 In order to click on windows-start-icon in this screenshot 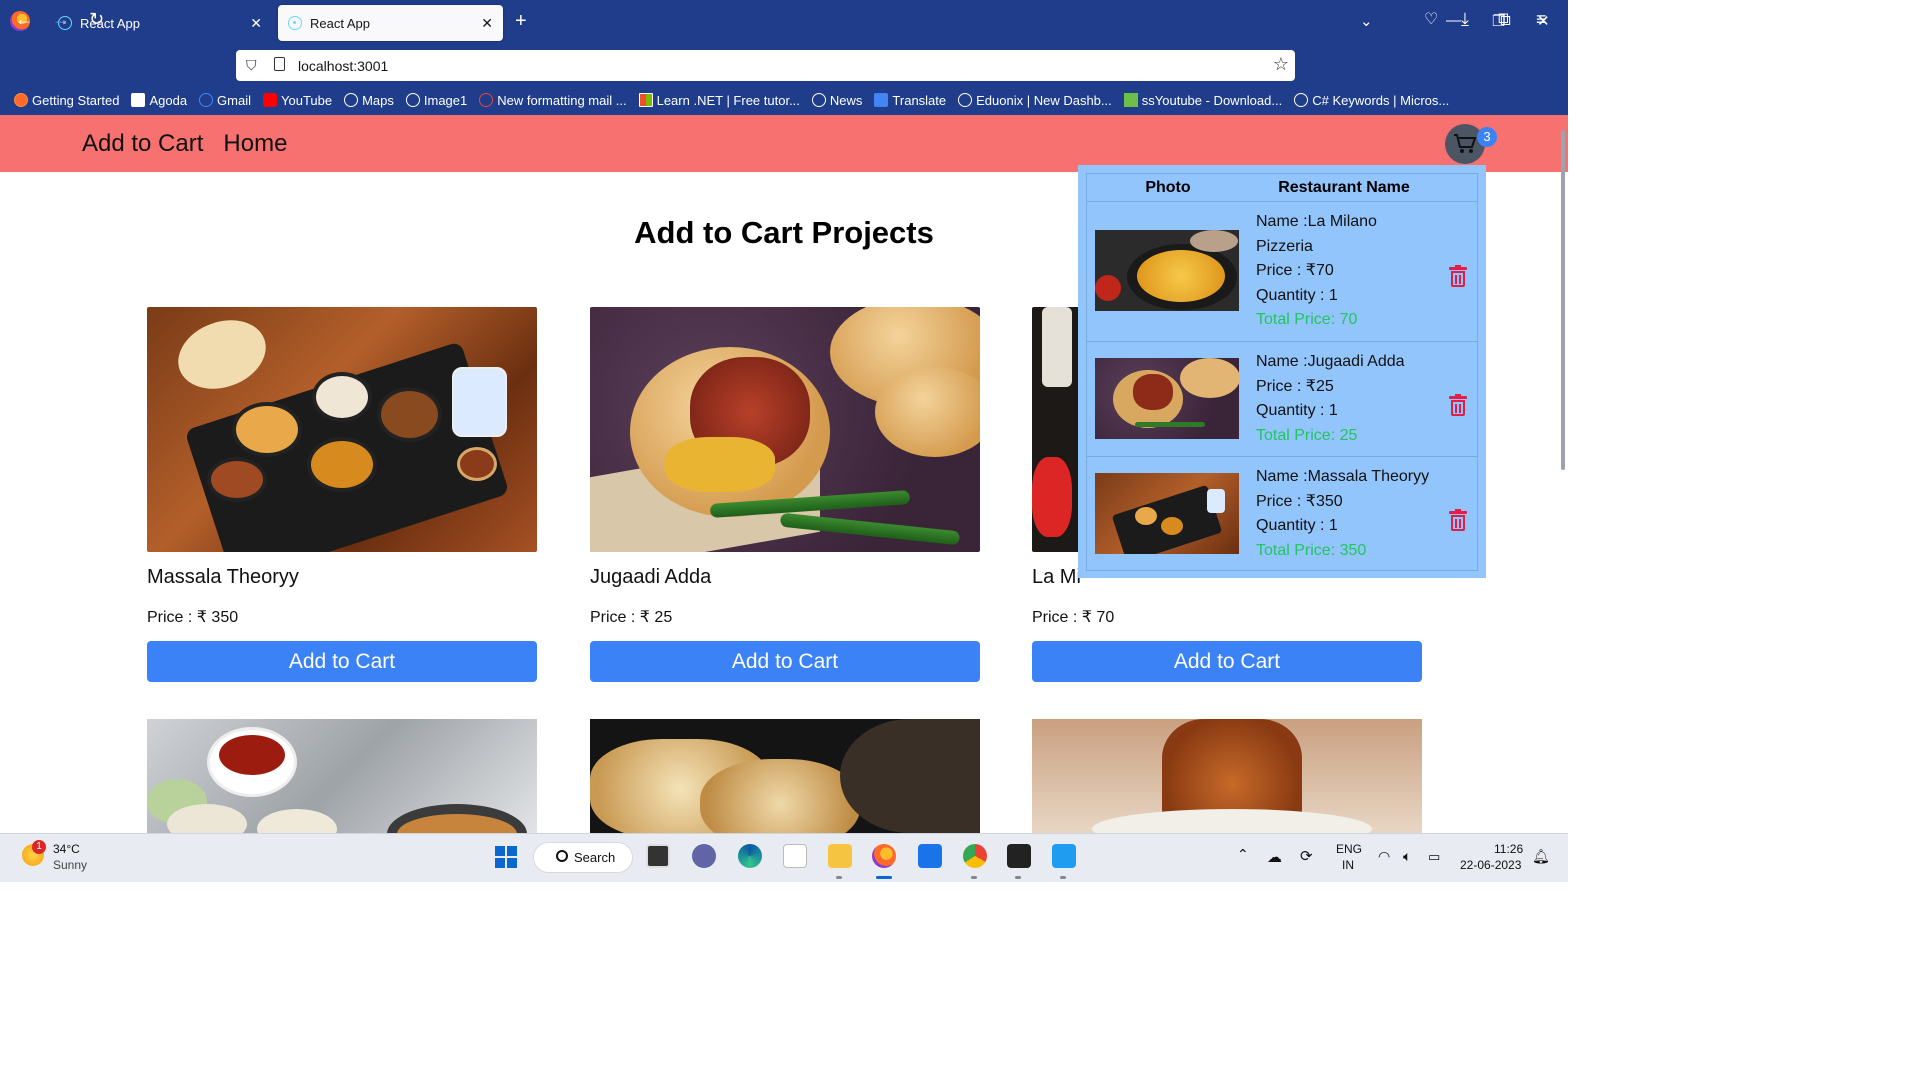, I will do `click(506, 857)`.